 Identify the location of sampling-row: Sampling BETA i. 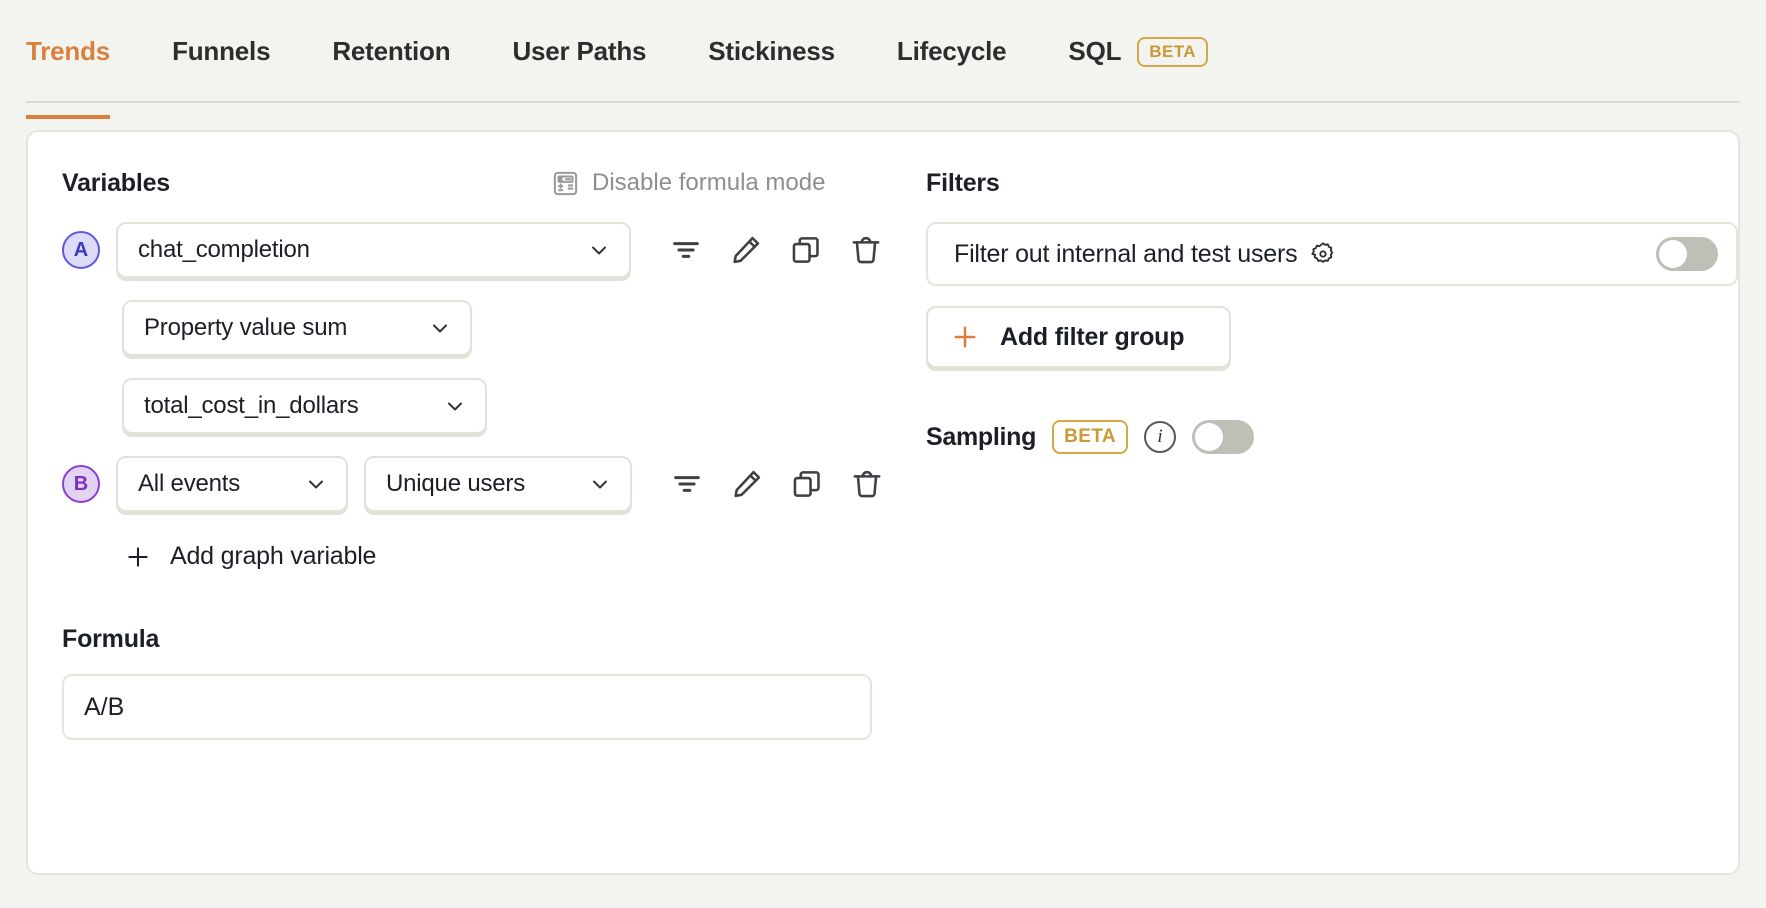
(1332, 437).